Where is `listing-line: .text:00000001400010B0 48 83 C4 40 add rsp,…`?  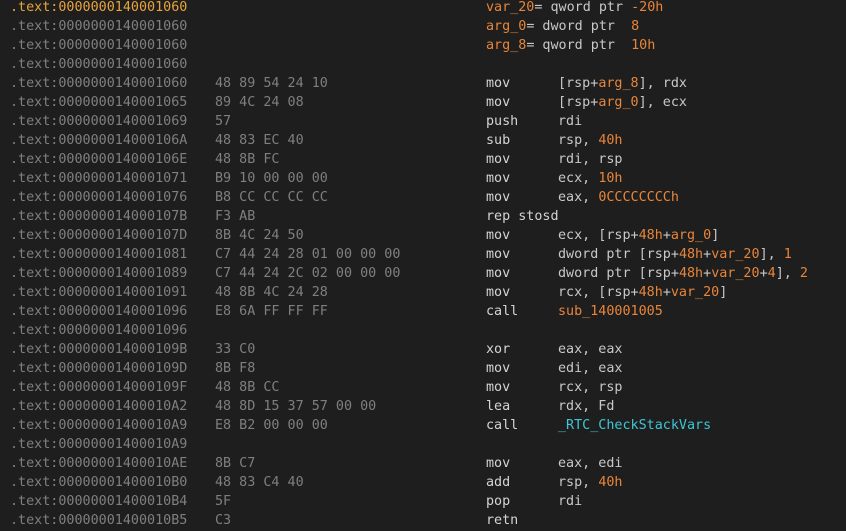
listing-line: .text:00000001400010B0 48 83 C4 40 add rsp,… is located at coordinates (423, 482).